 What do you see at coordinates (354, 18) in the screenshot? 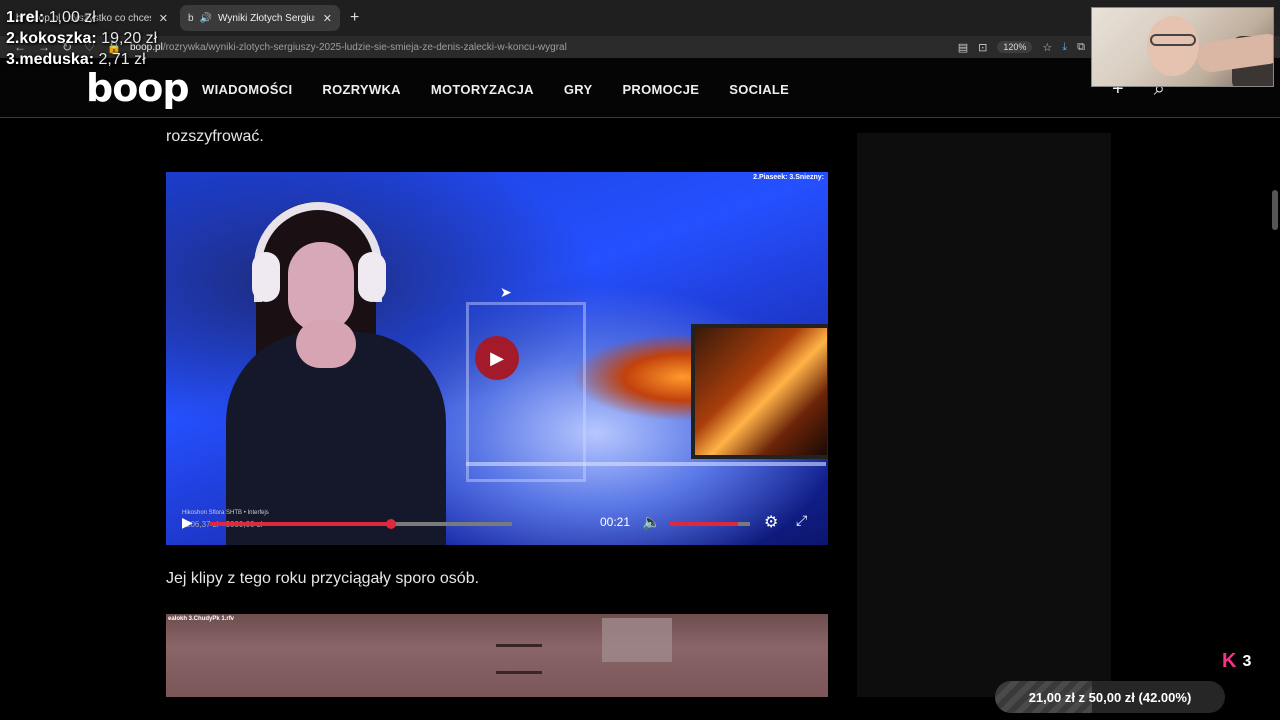
I see `plus-icon: +` at bounding box center [354, 18].